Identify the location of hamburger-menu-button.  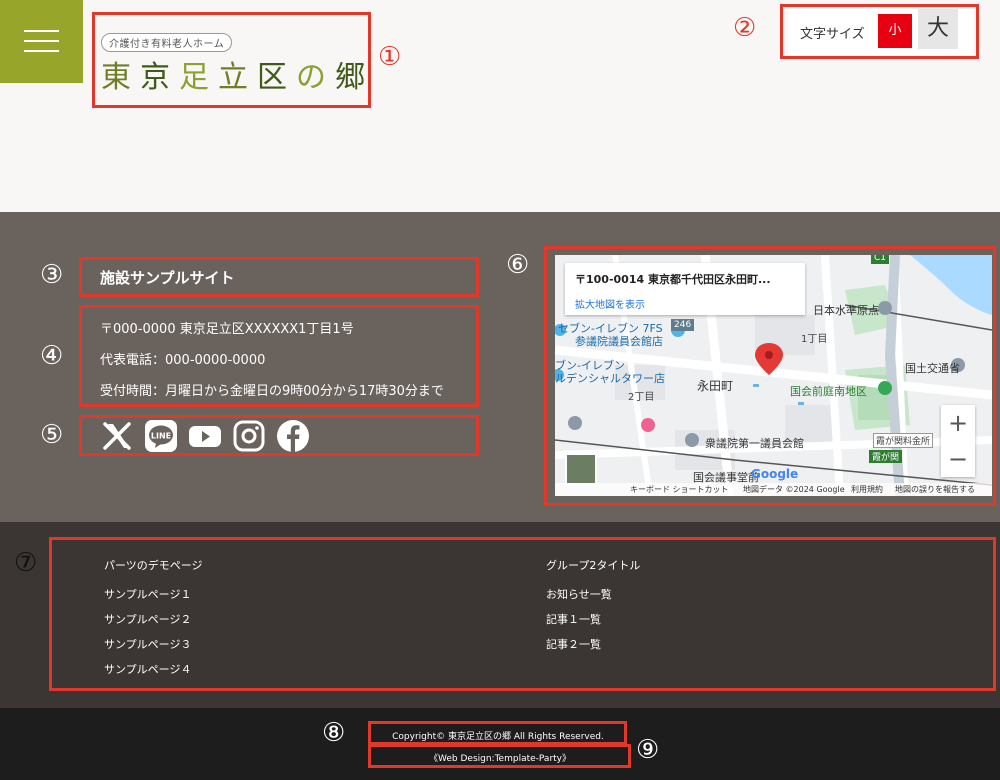
(41, 41).